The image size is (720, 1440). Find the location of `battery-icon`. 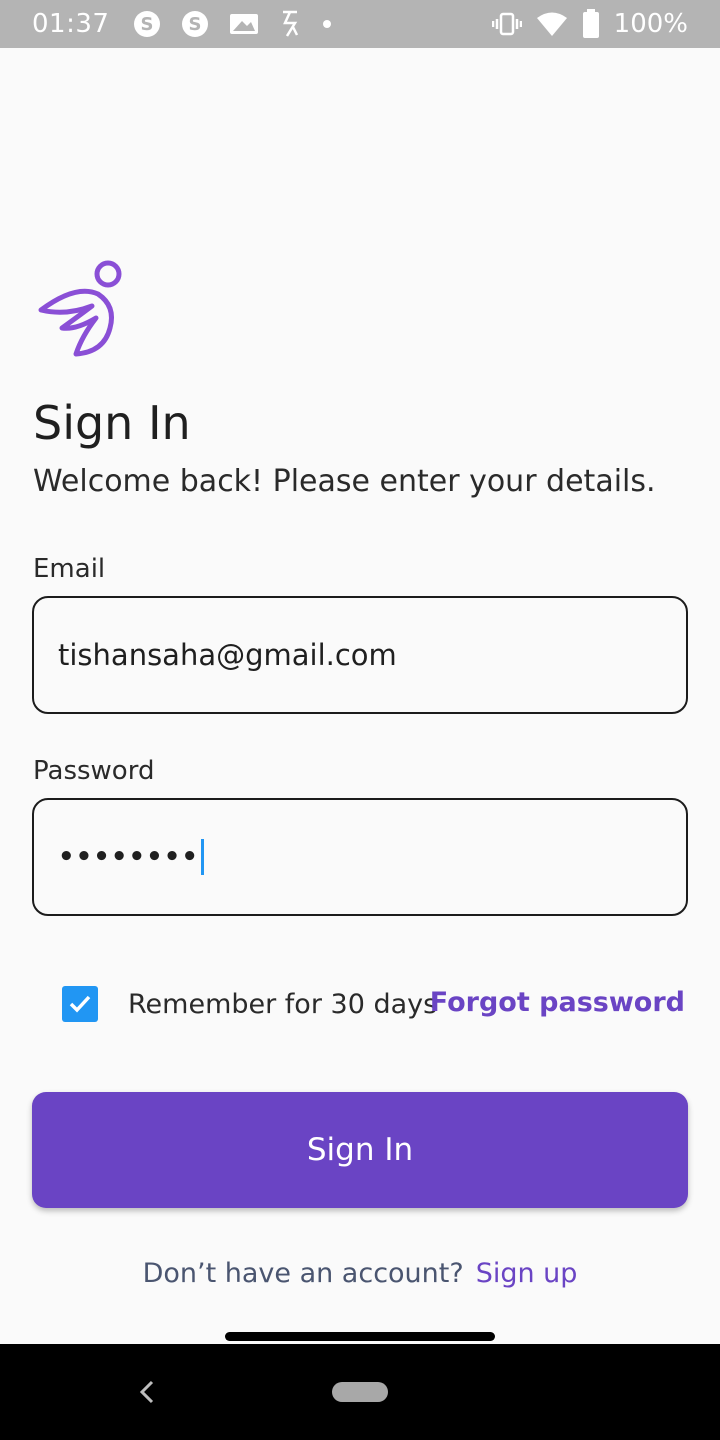

battery-icon is located at coordinates (591, 24).